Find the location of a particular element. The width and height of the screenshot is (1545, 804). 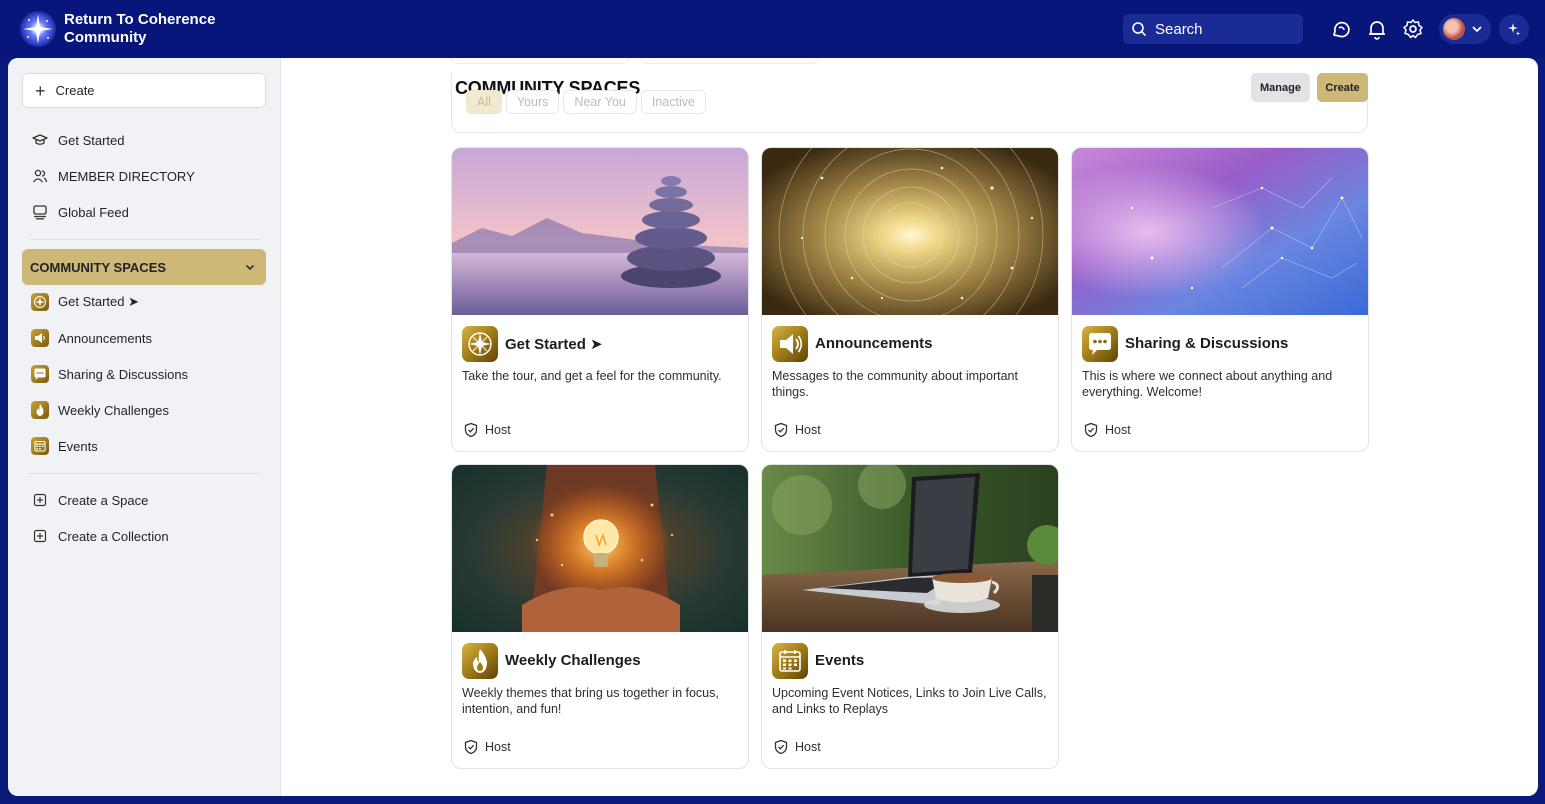

search-label: Search is located at coordinates (1179, 29).